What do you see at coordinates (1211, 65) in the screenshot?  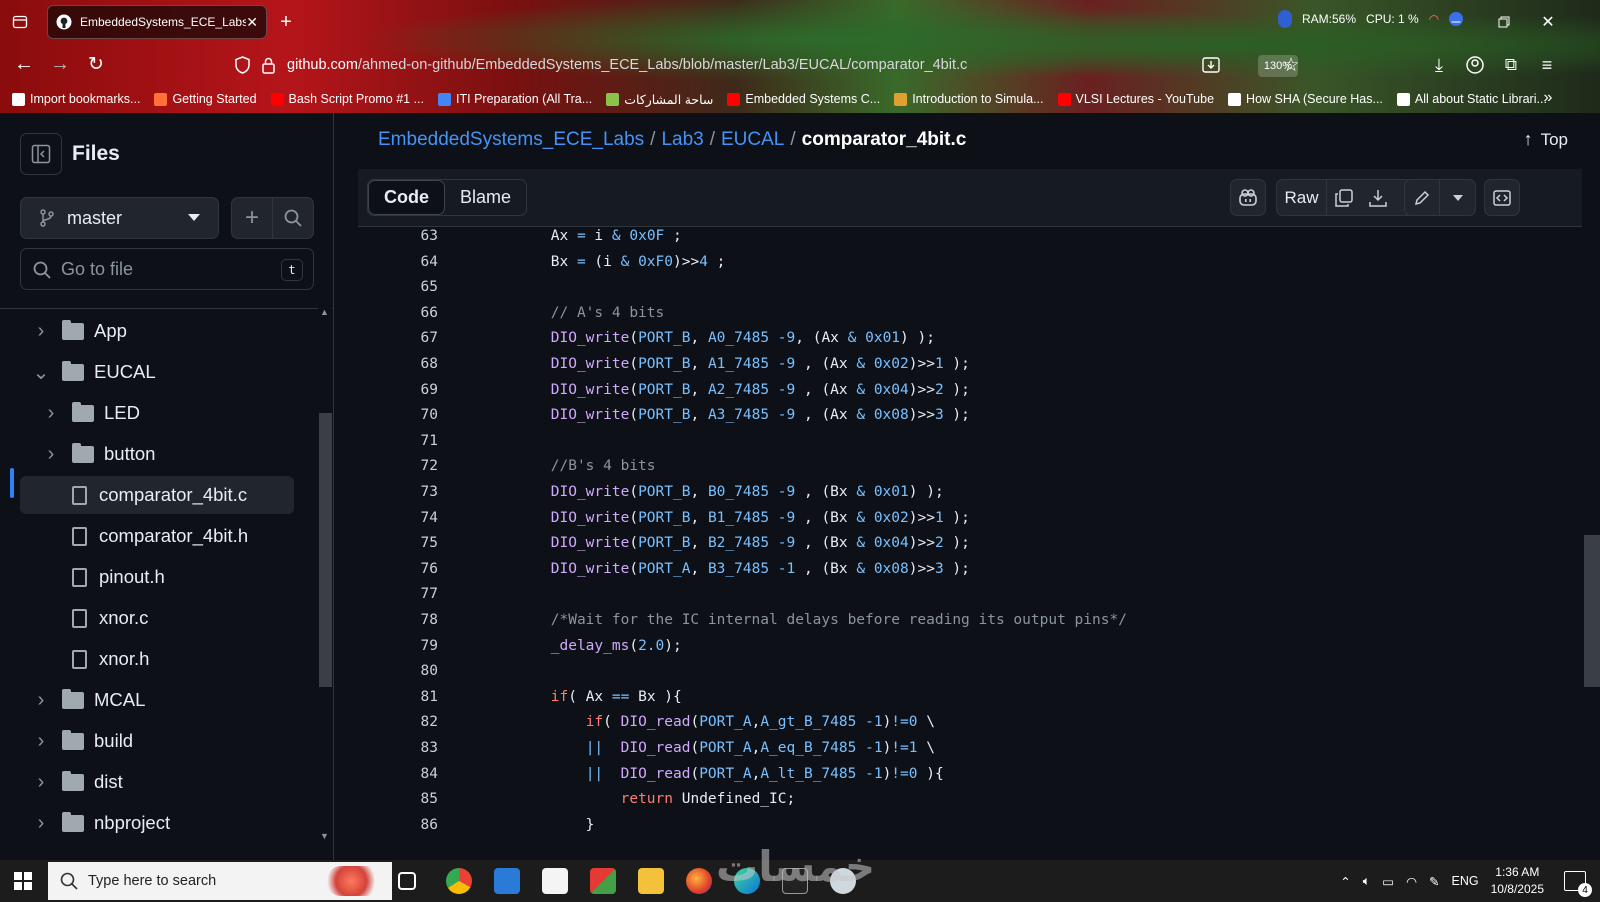 I see `reader-mode-icon` at bounding box center [1211, 65].